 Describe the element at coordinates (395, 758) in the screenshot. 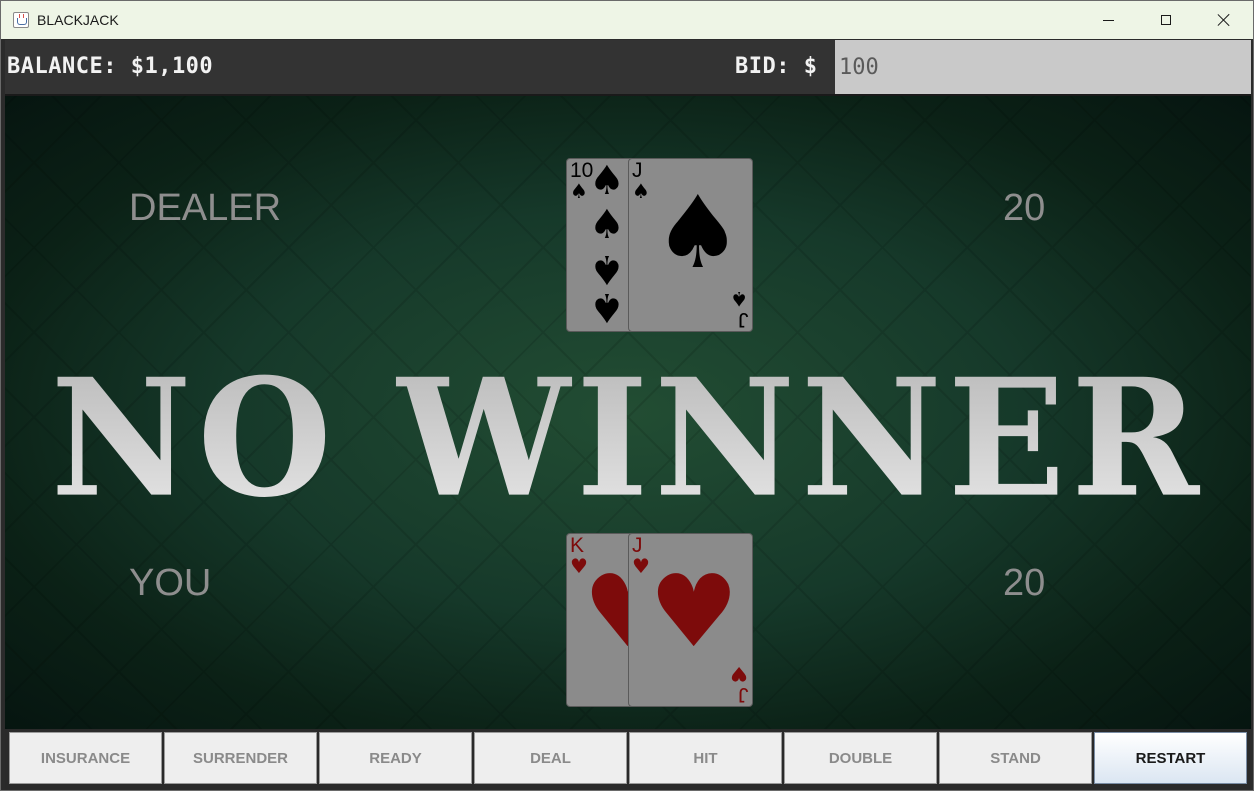

I see `ready-button: READY` at that location.